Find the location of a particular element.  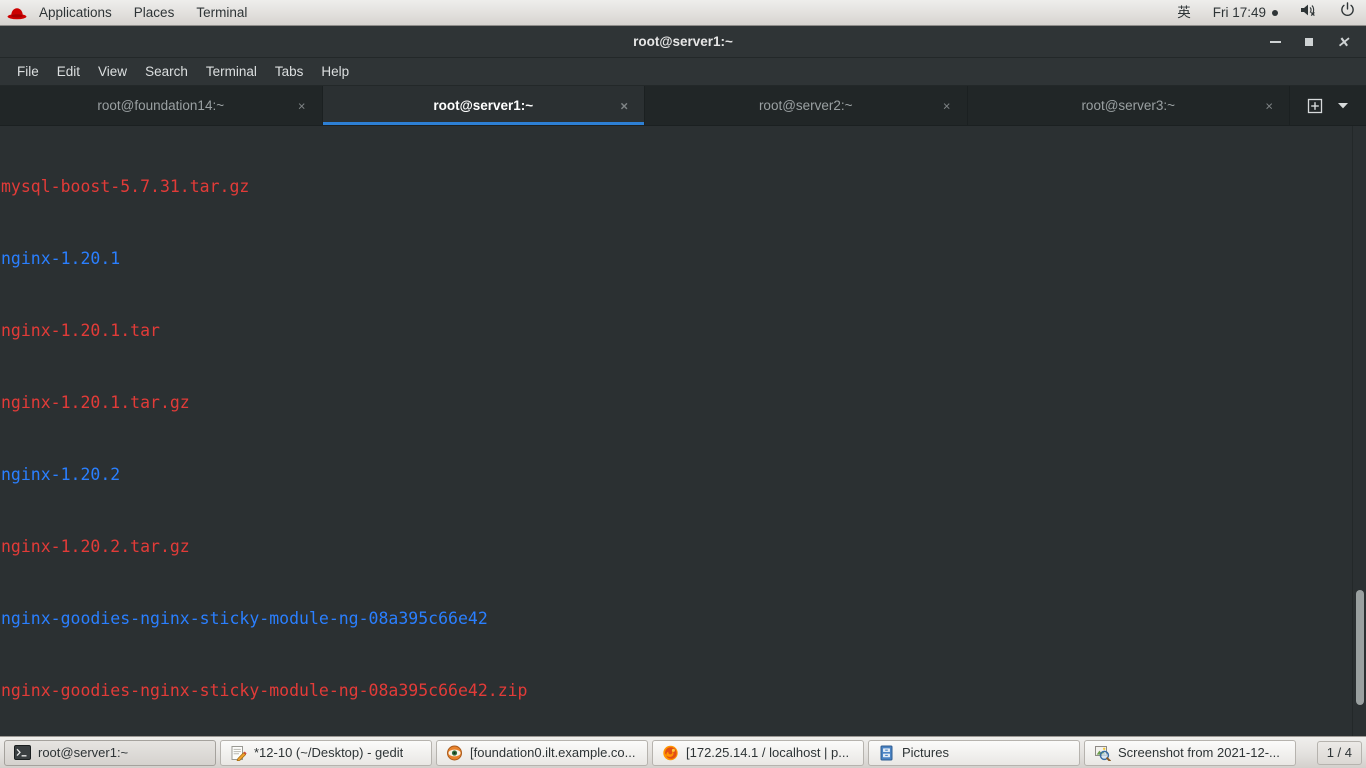

menu-edit: Edit is located at coordinates (68, 72).